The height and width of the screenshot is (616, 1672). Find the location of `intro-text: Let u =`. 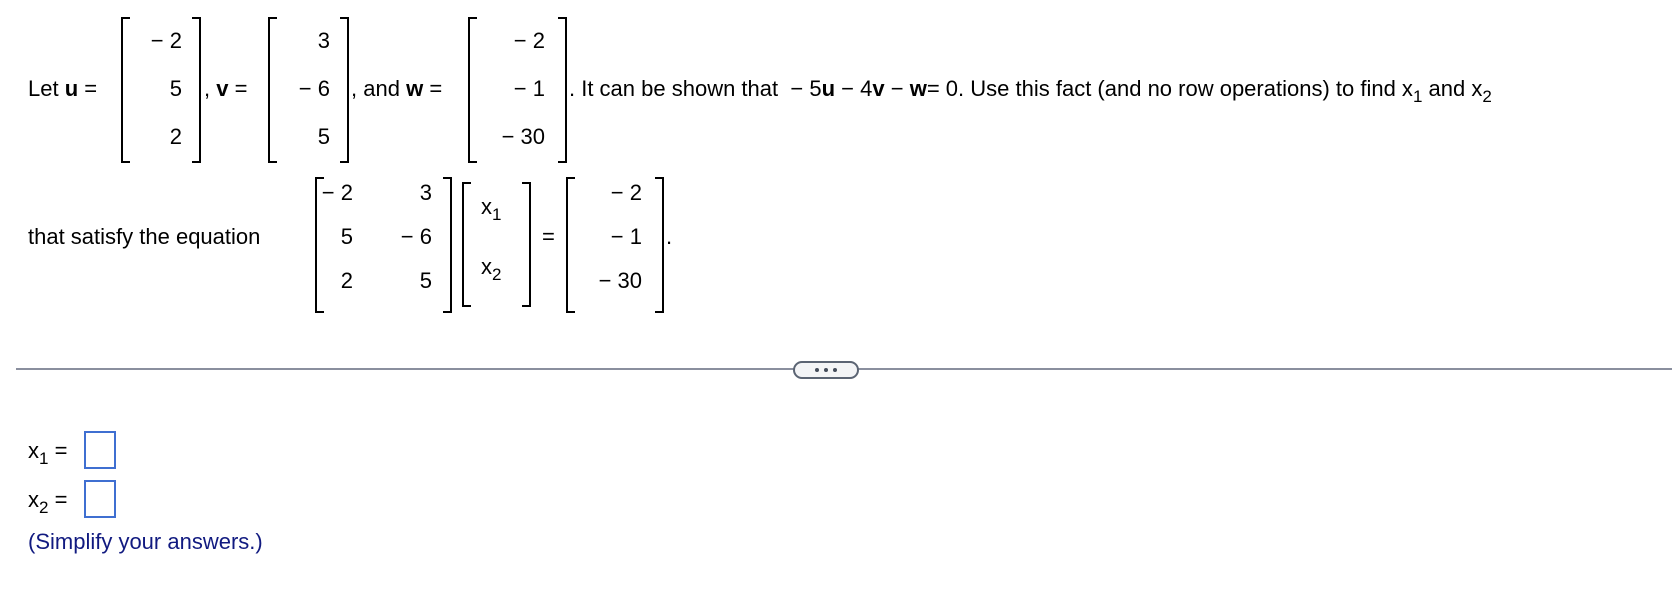

intro-text: Let u = is located at coordinates (62, 89).